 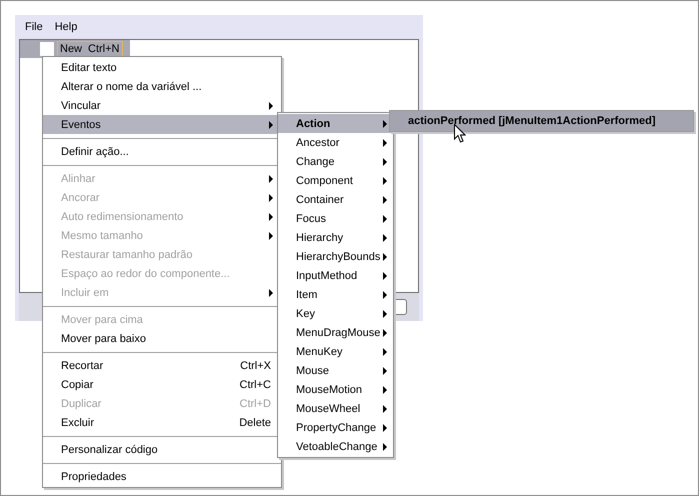 I want to click on menu-item: Focus, so click(x=335, y=218).